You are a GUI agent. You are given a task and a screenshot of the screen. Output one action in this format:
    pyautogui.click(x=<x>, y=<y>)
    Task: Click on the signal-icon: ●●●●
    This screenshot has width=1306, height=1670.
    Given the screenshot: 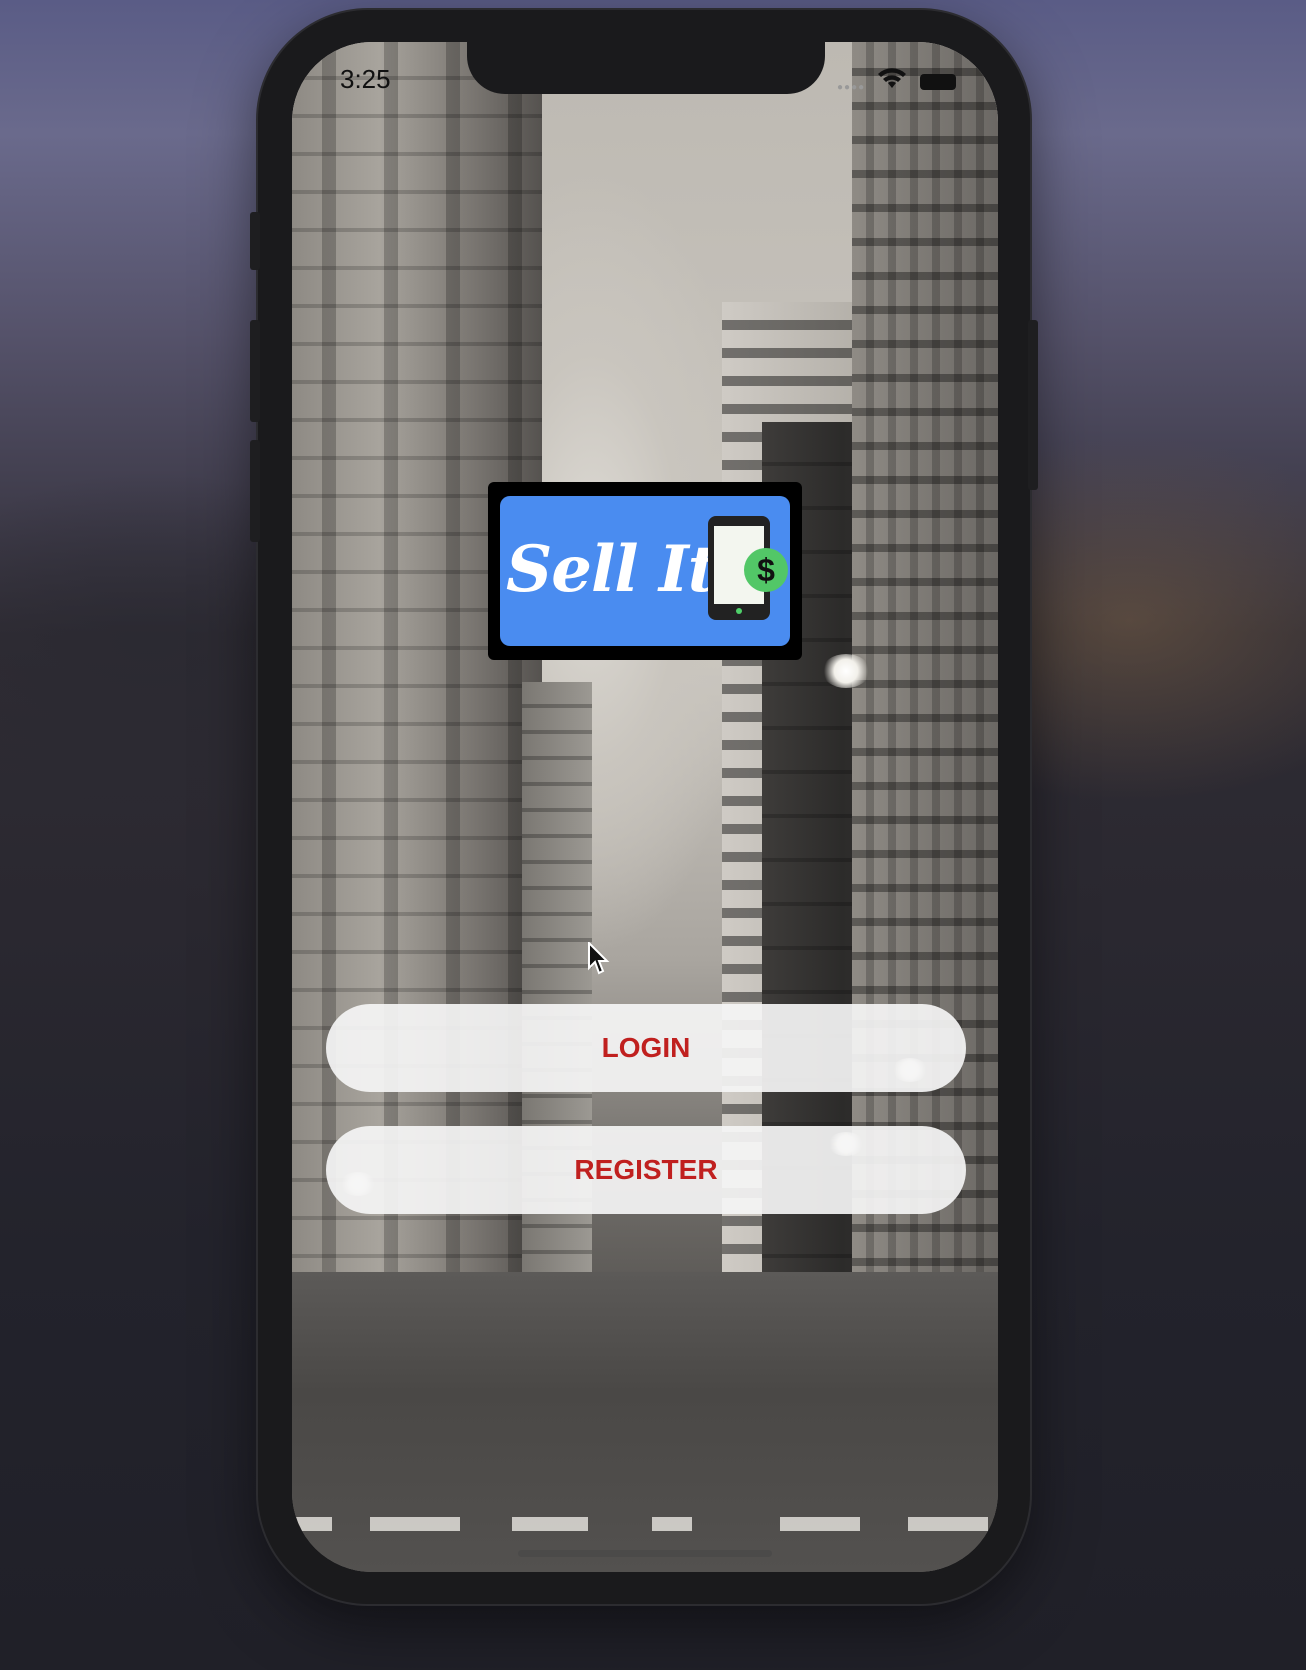 What is the action you would take?
    pyautogui.click(x=851, y=87)
    